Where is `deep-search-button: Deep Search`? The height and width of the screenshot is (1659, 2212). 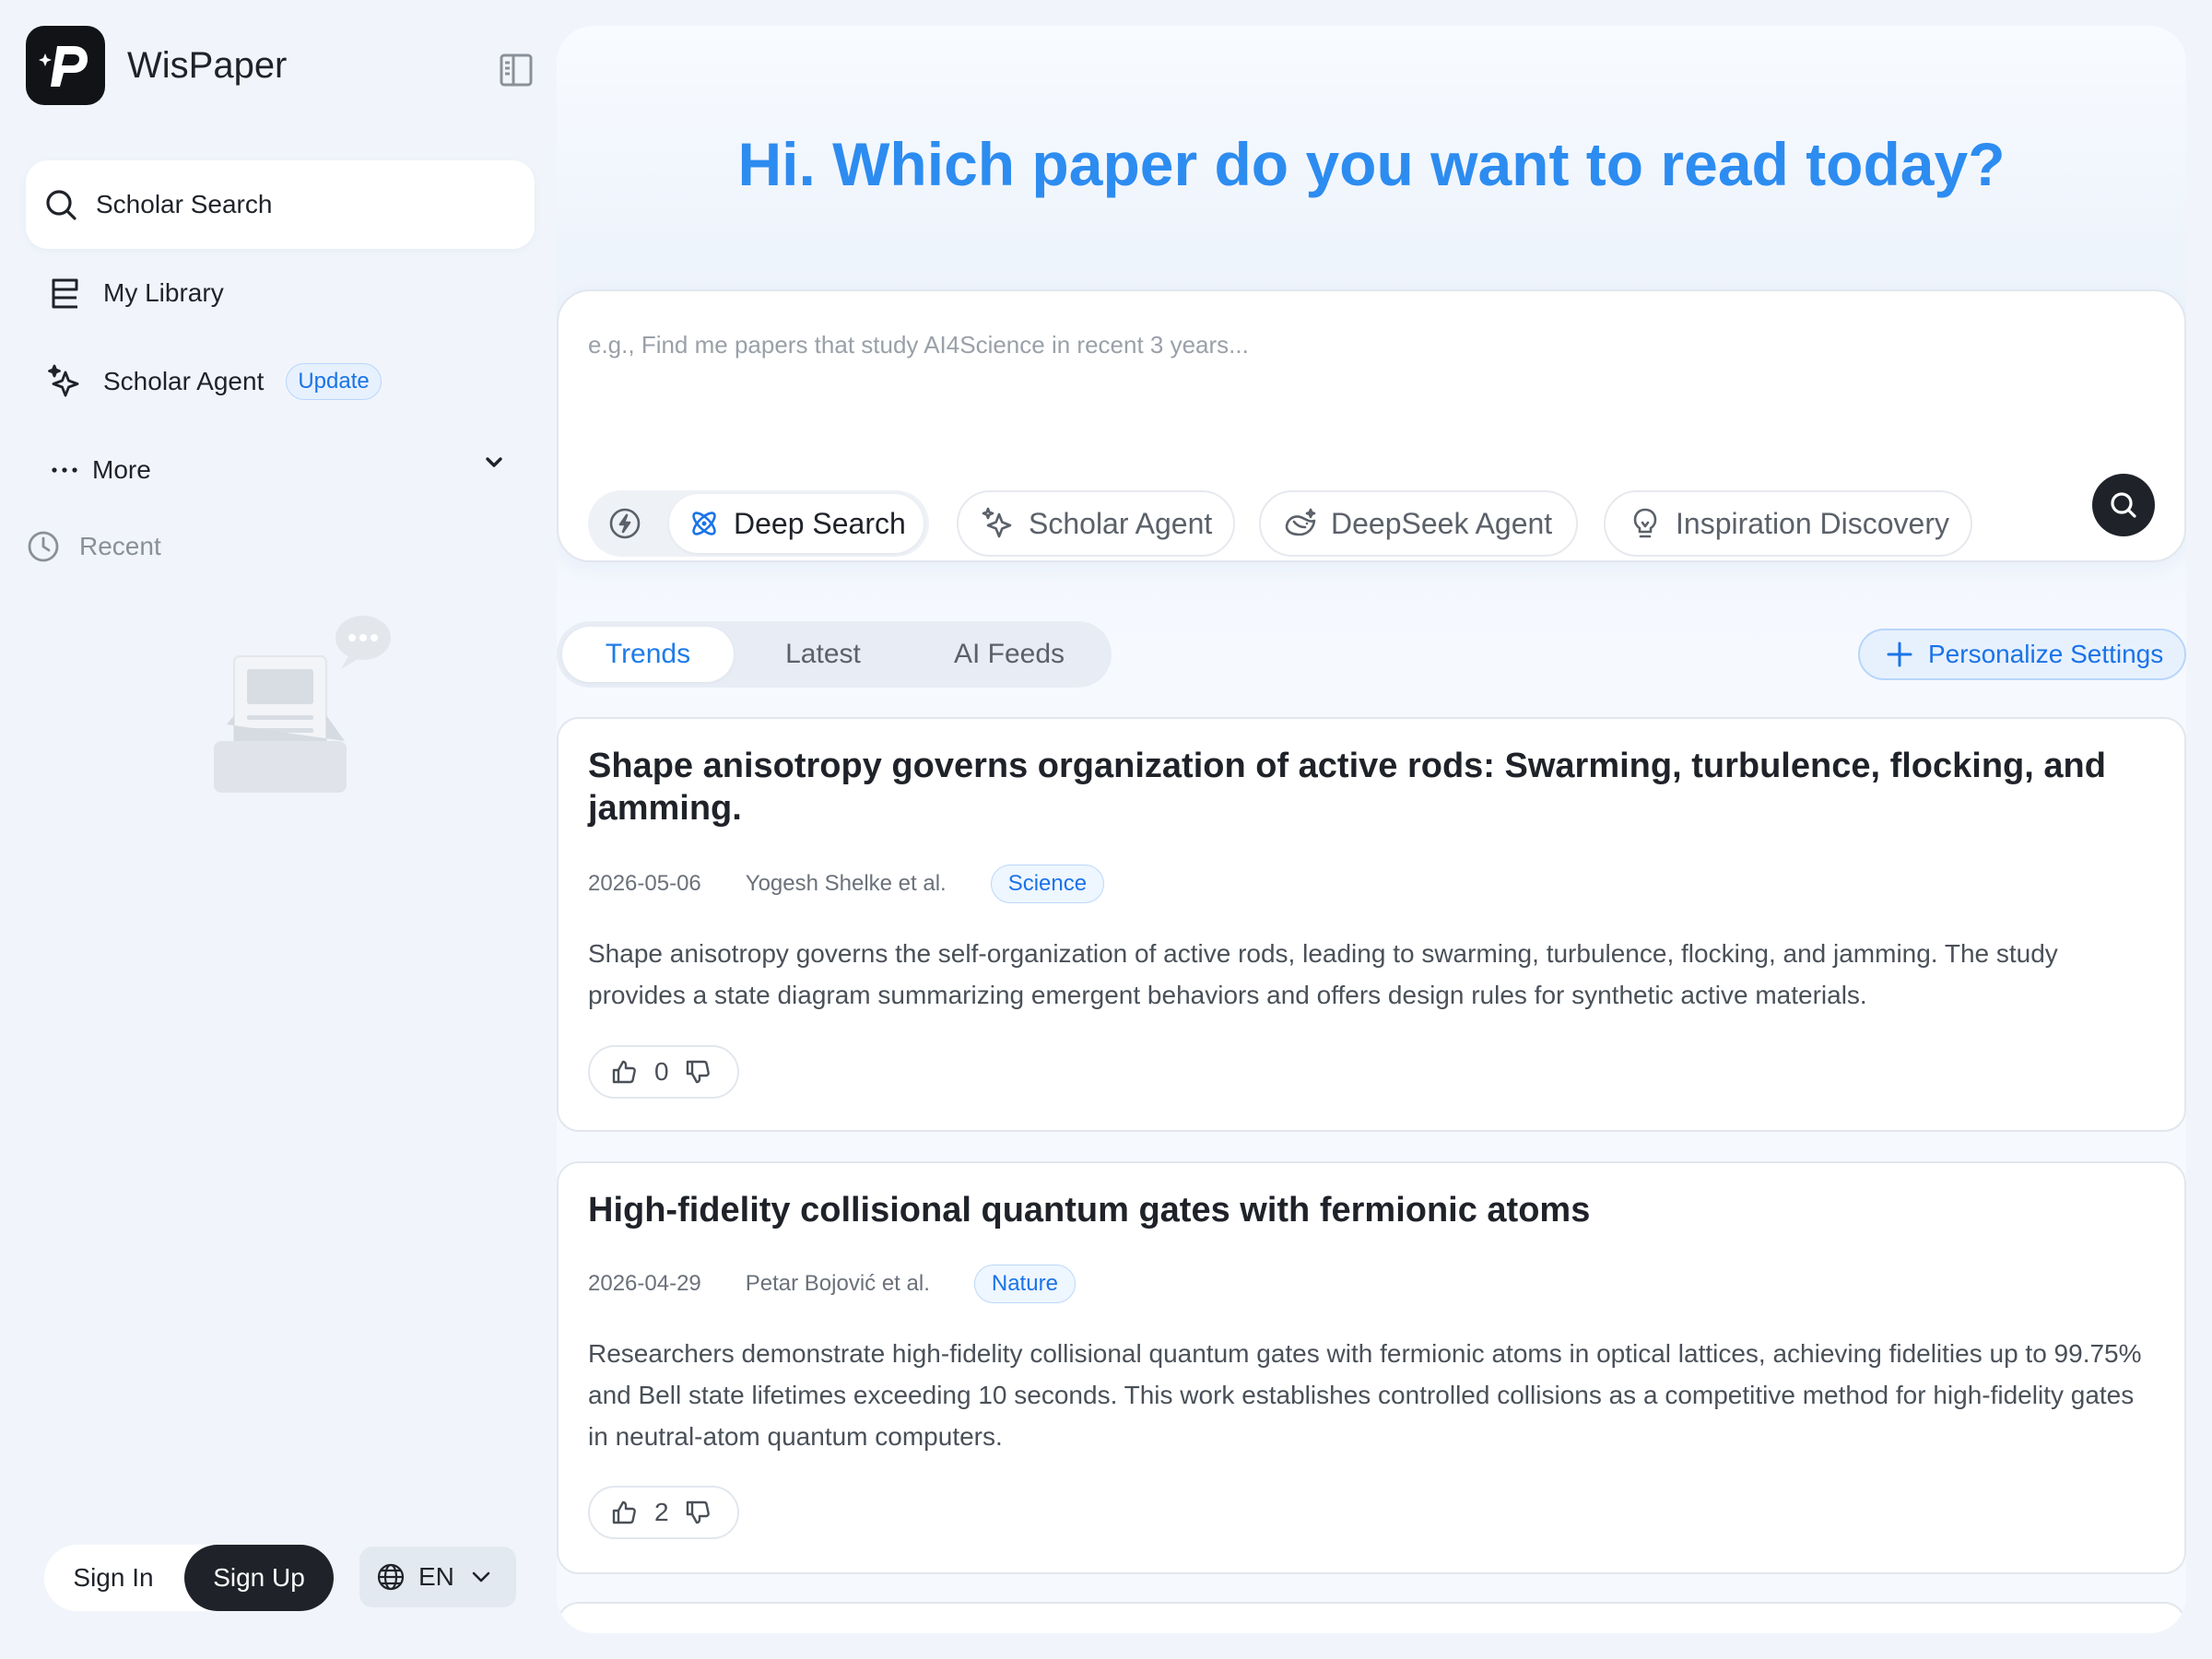
deep-search-button: Deep Search is located at coordinates (796, 523).